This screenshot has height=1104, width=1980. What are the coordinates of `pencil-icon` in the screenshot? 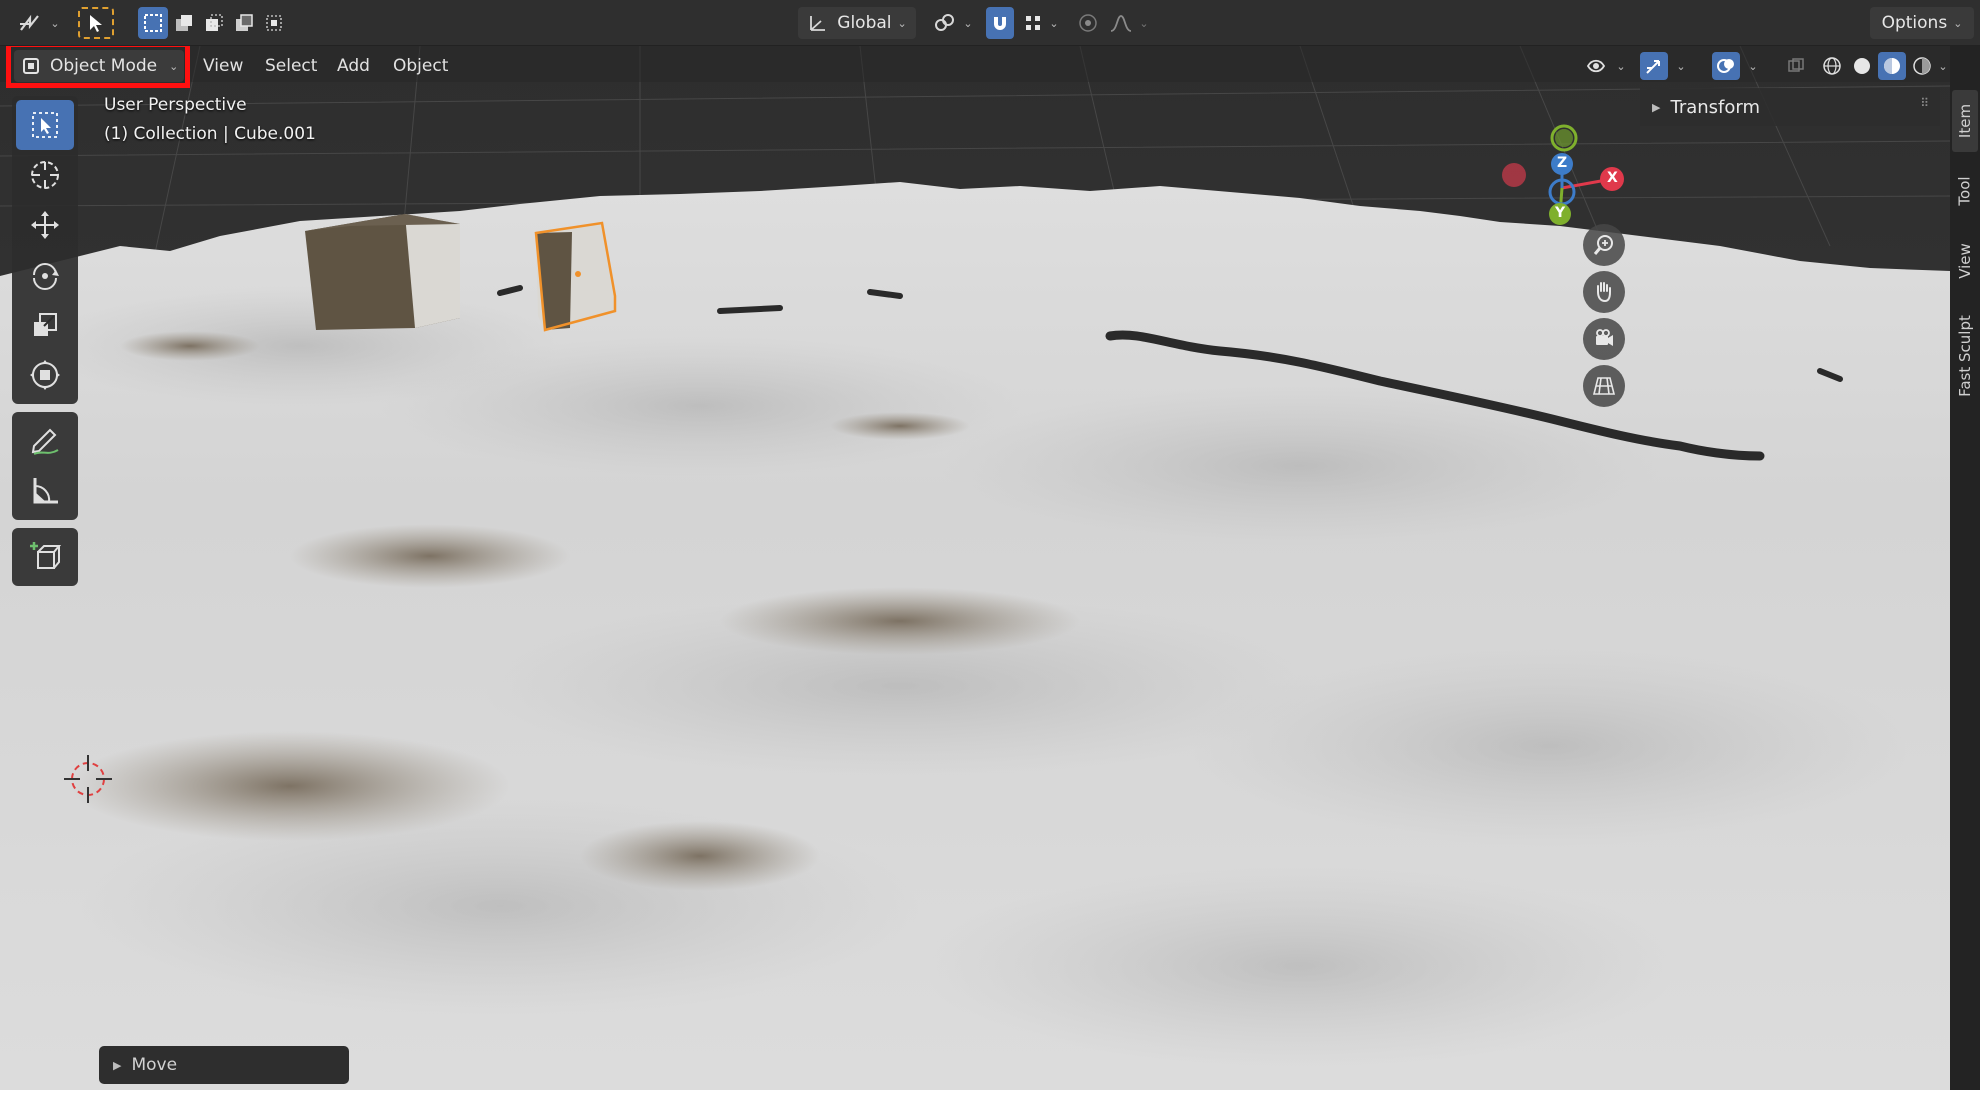 It's located at (45, 441).